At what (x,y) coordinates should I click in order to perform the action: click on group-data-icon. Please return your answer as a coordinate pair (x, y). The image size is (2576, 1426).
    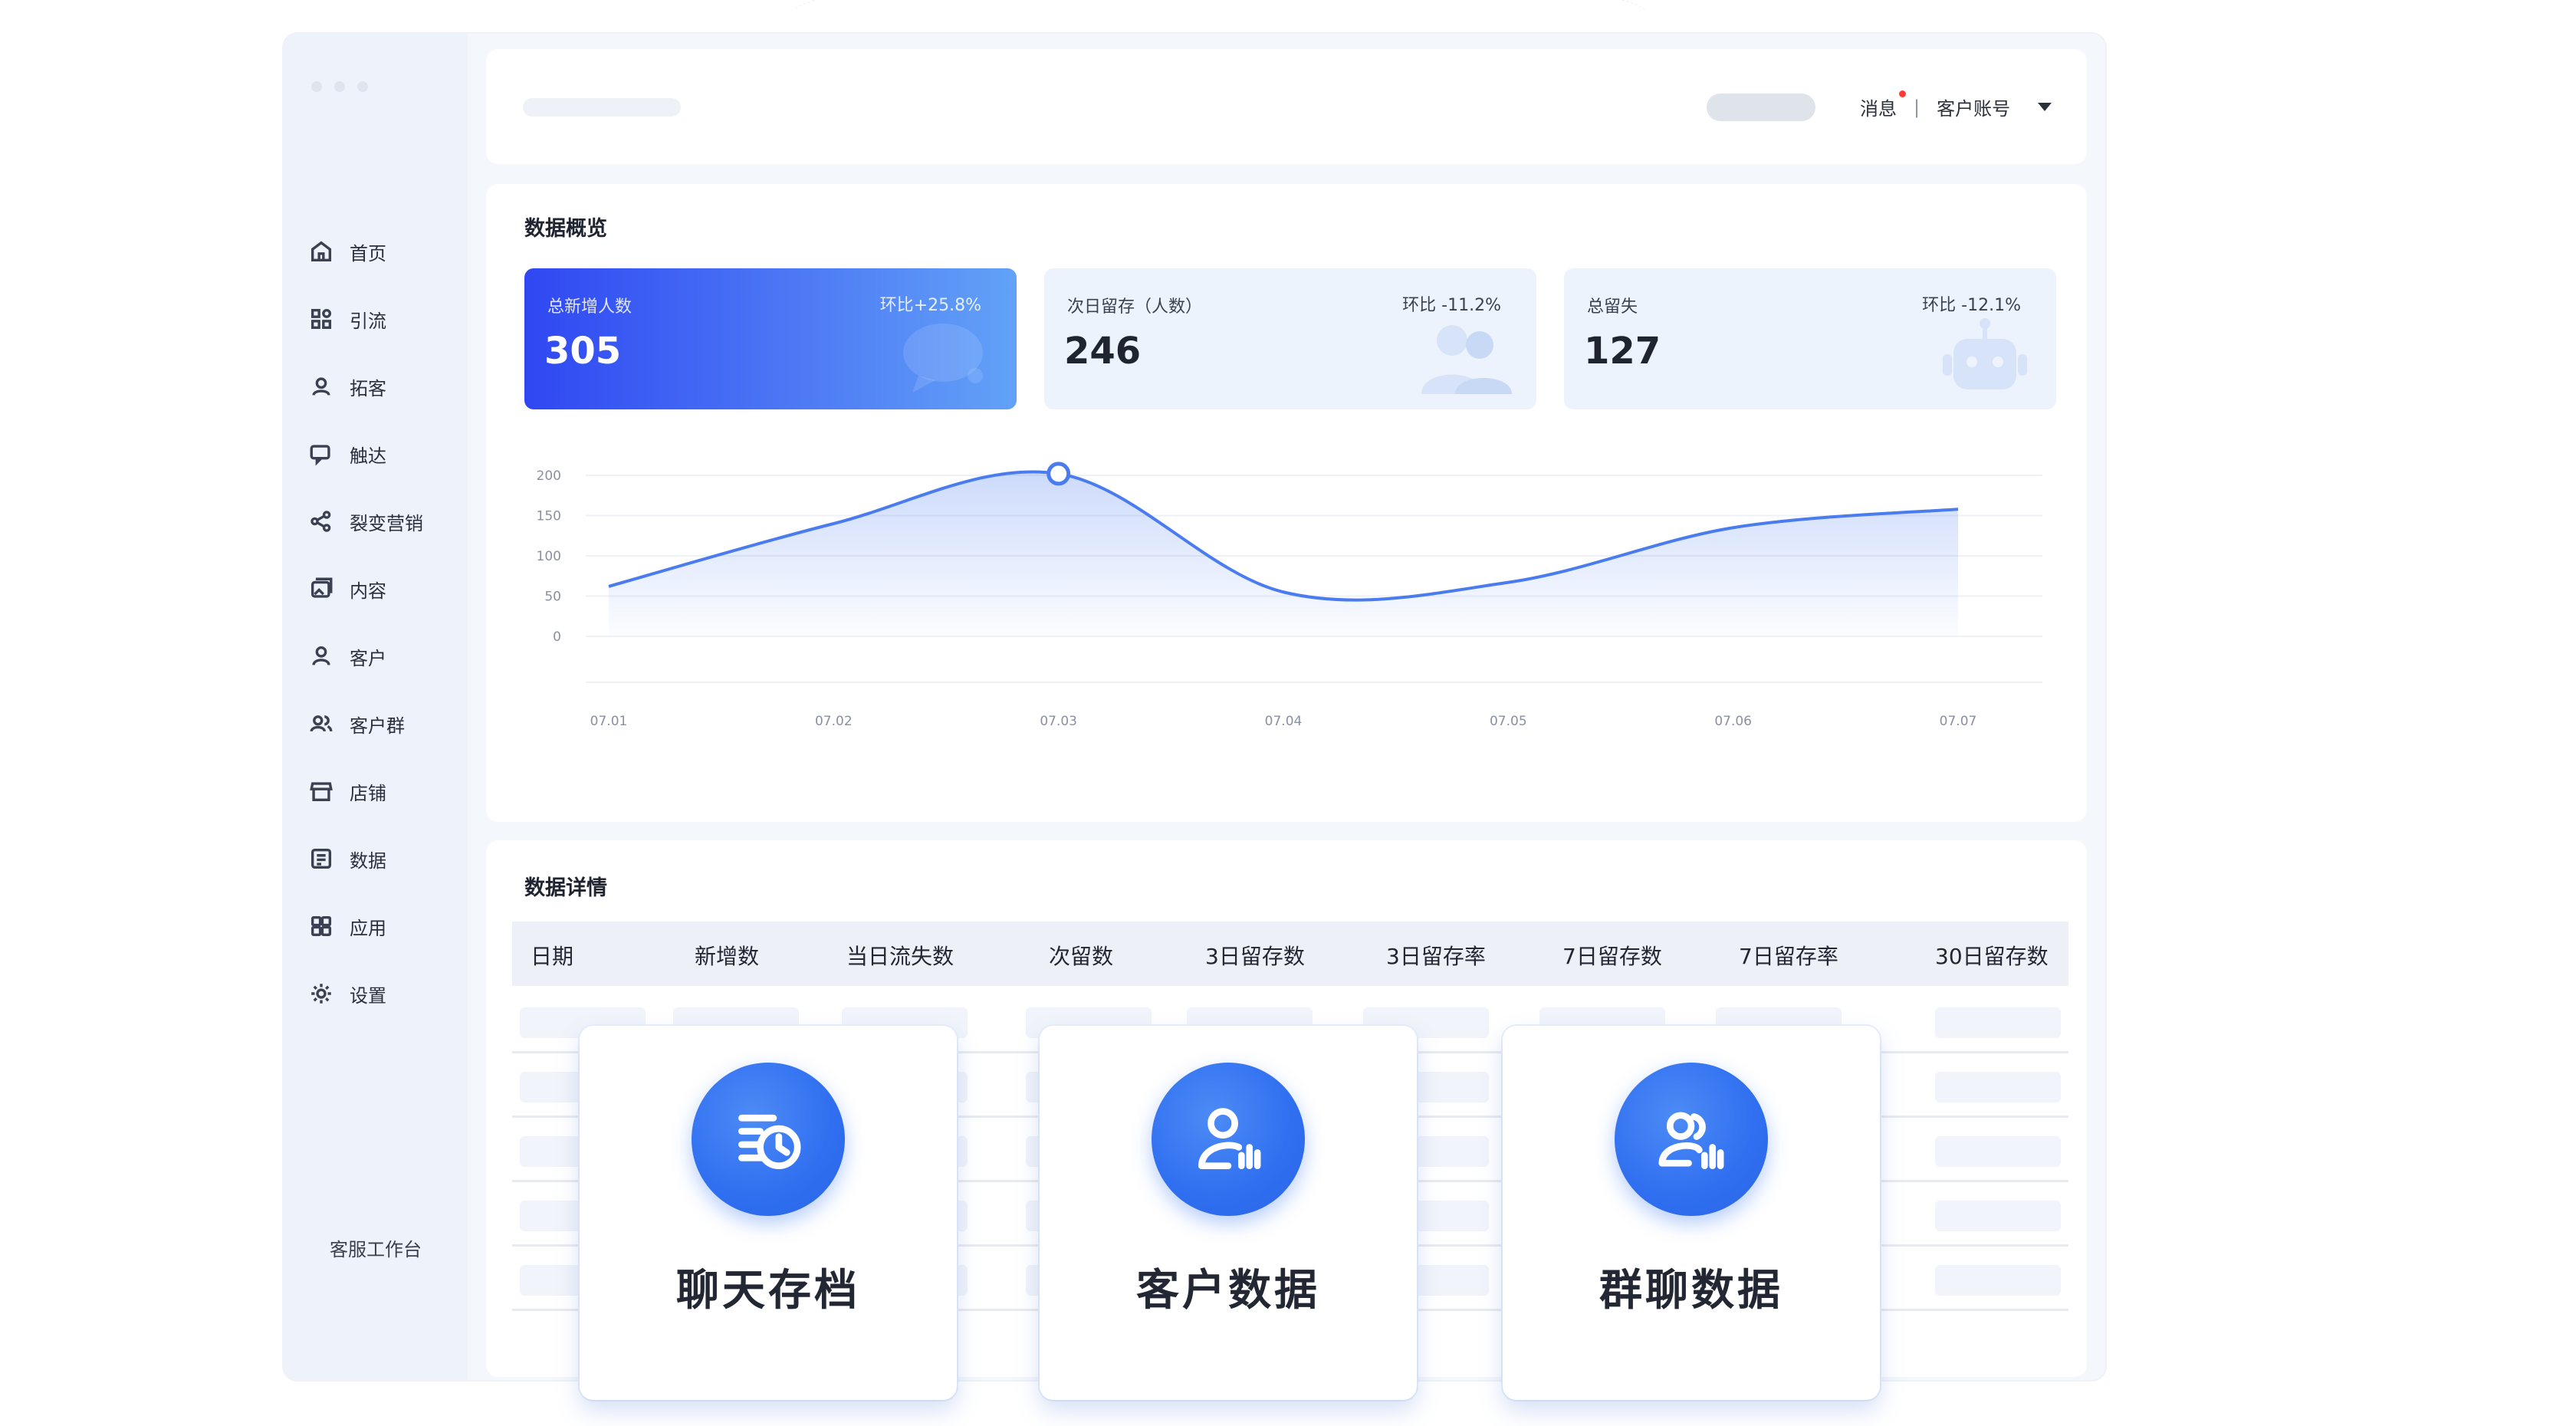
    Looking at the image, I should click on (1692, 1139).